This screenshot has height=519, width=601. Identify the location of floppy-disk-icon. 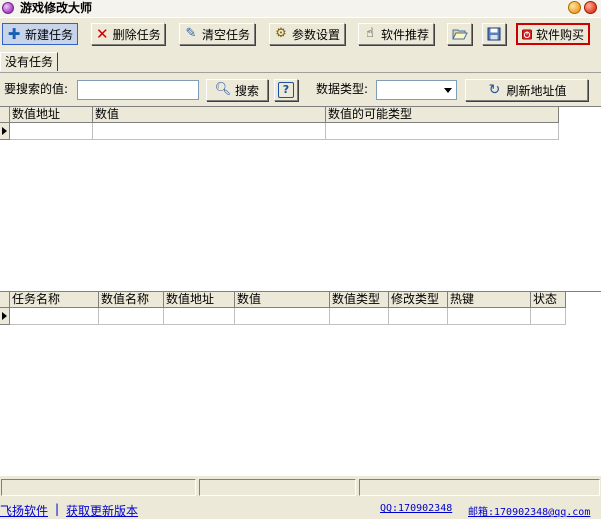
(494, 34).